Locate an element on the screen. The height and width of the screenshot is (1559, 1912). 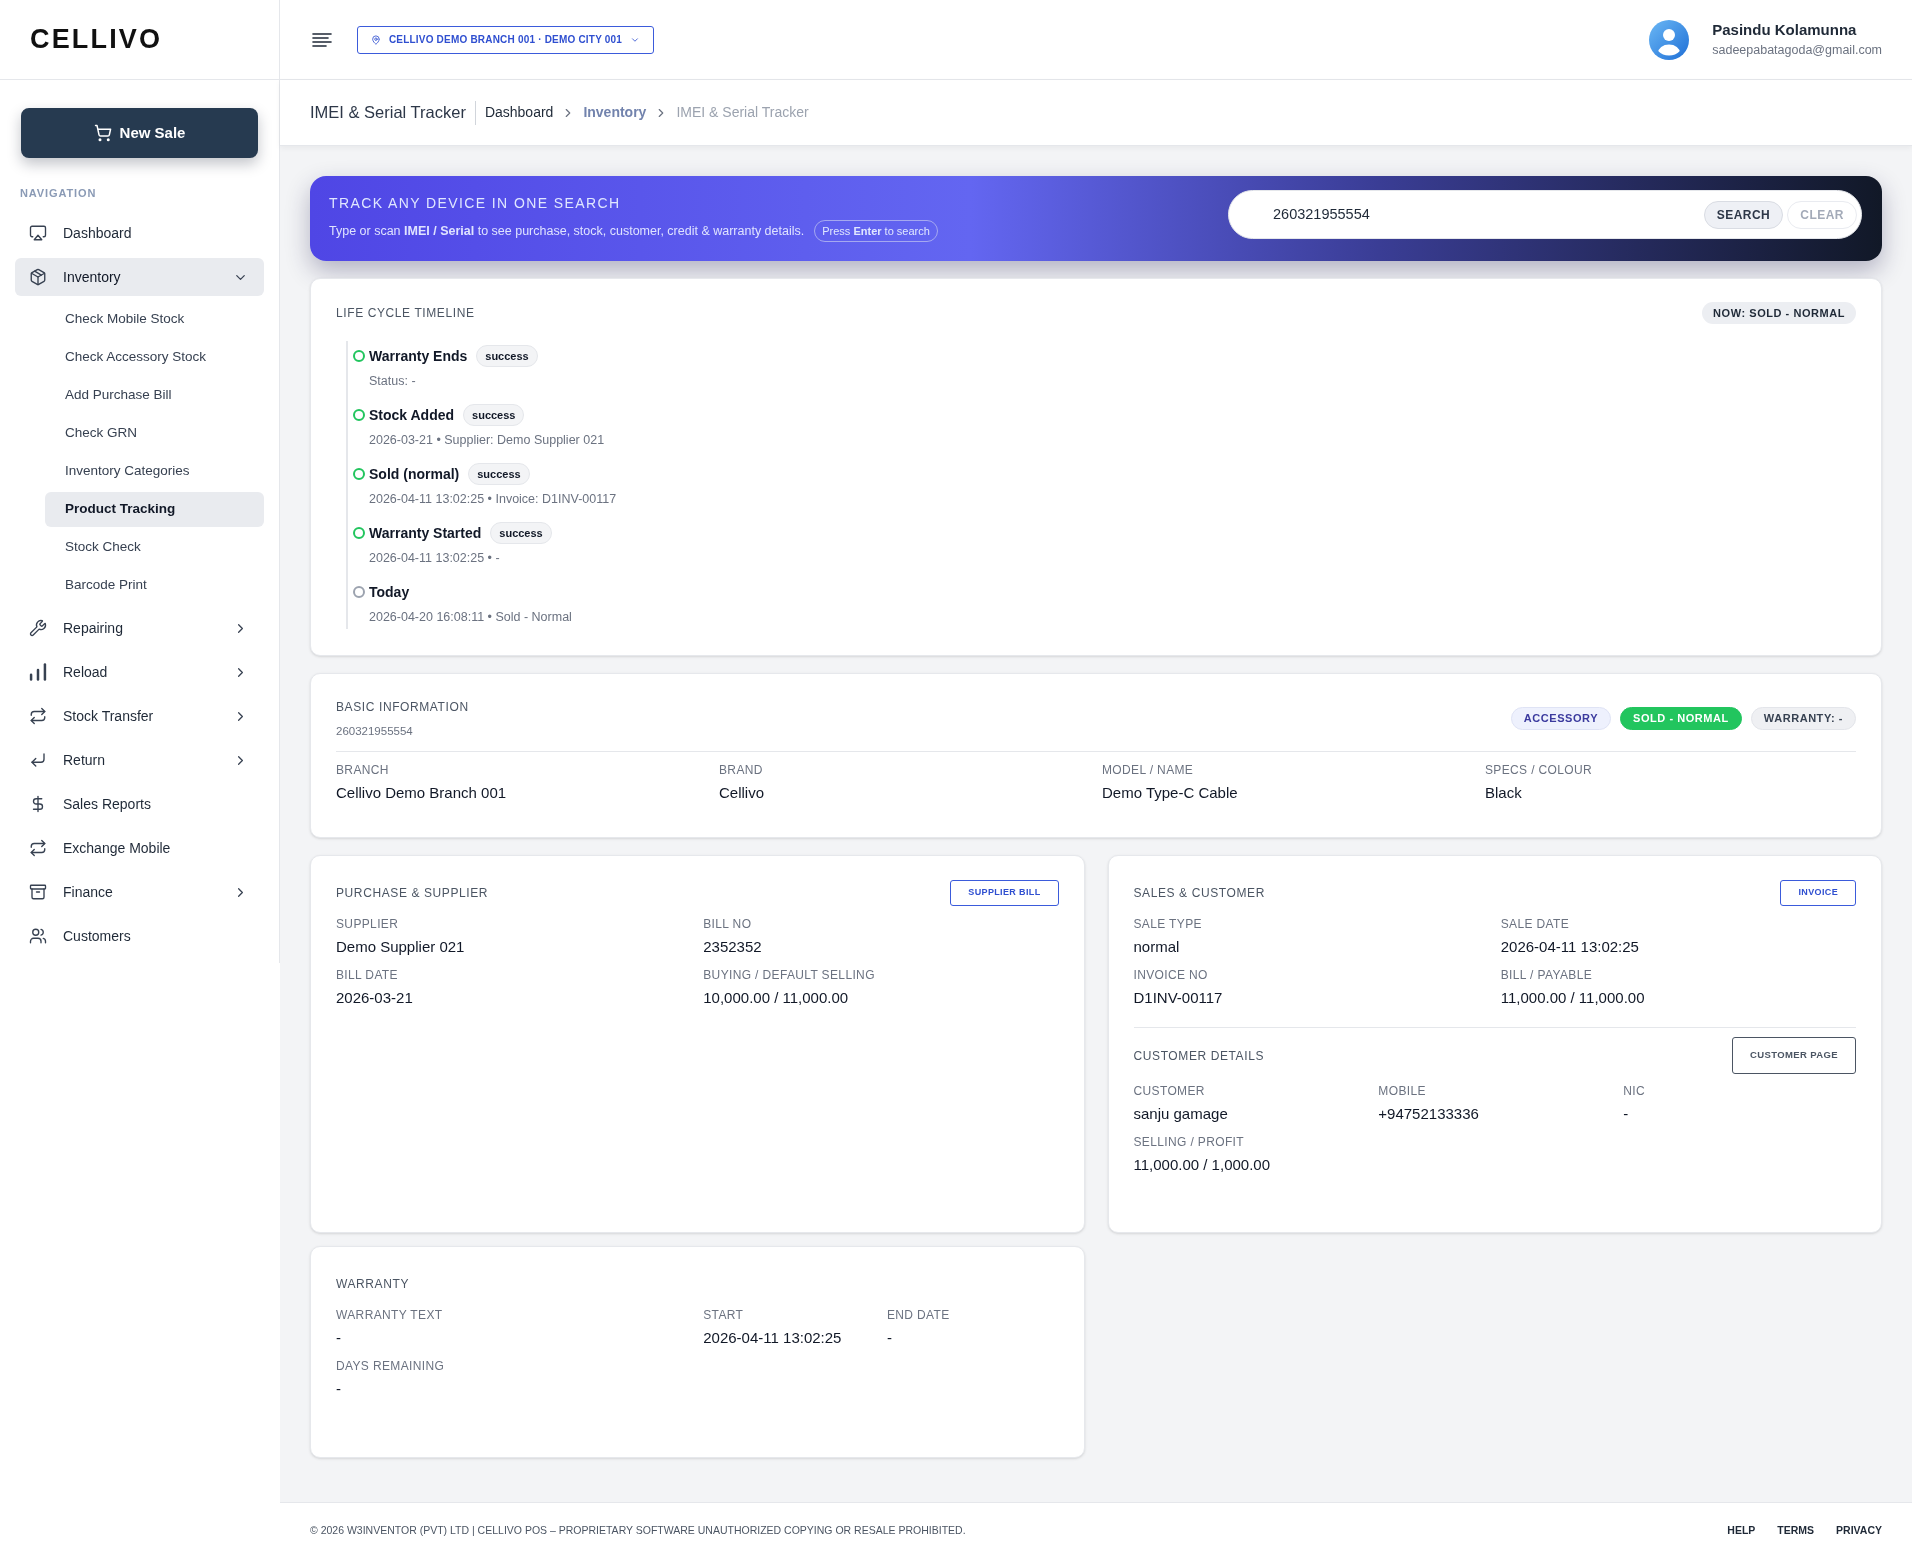
section-title: SALES & CUSTOMER is located at coordinates (1199, 893).